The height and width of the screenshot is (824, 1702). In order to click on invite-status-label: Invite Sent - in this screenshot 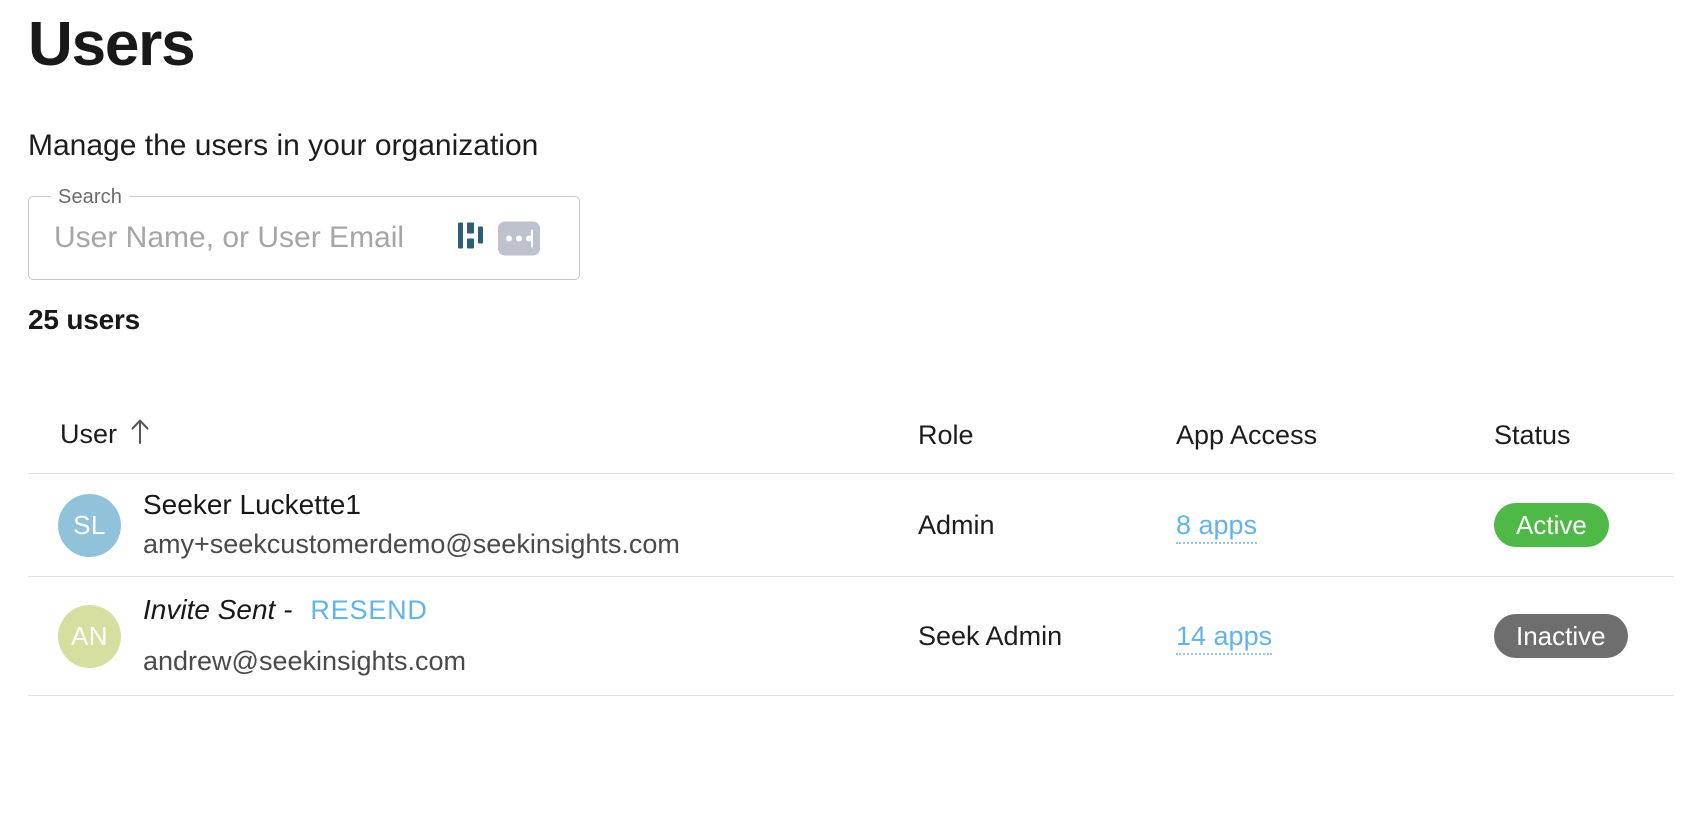, I will do `click(218, 609)`.